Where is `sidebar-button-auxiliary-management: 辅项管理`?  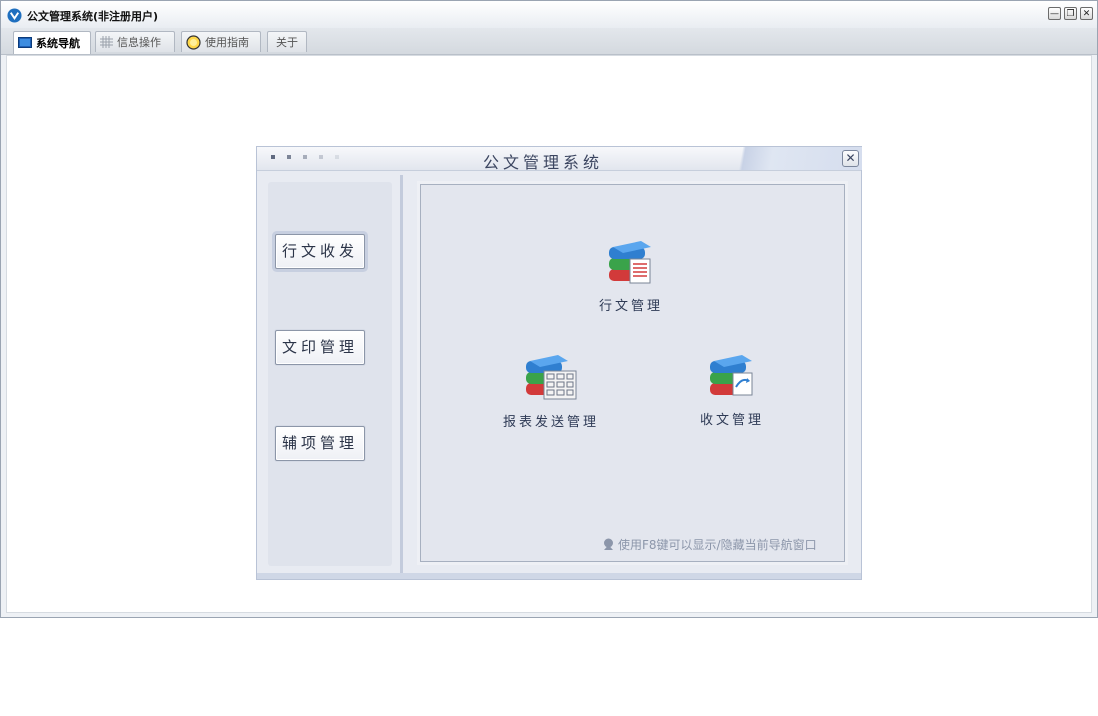
sidebar-button-auxiliary-management: 辅项管理 is located at coordinates (320, 443).